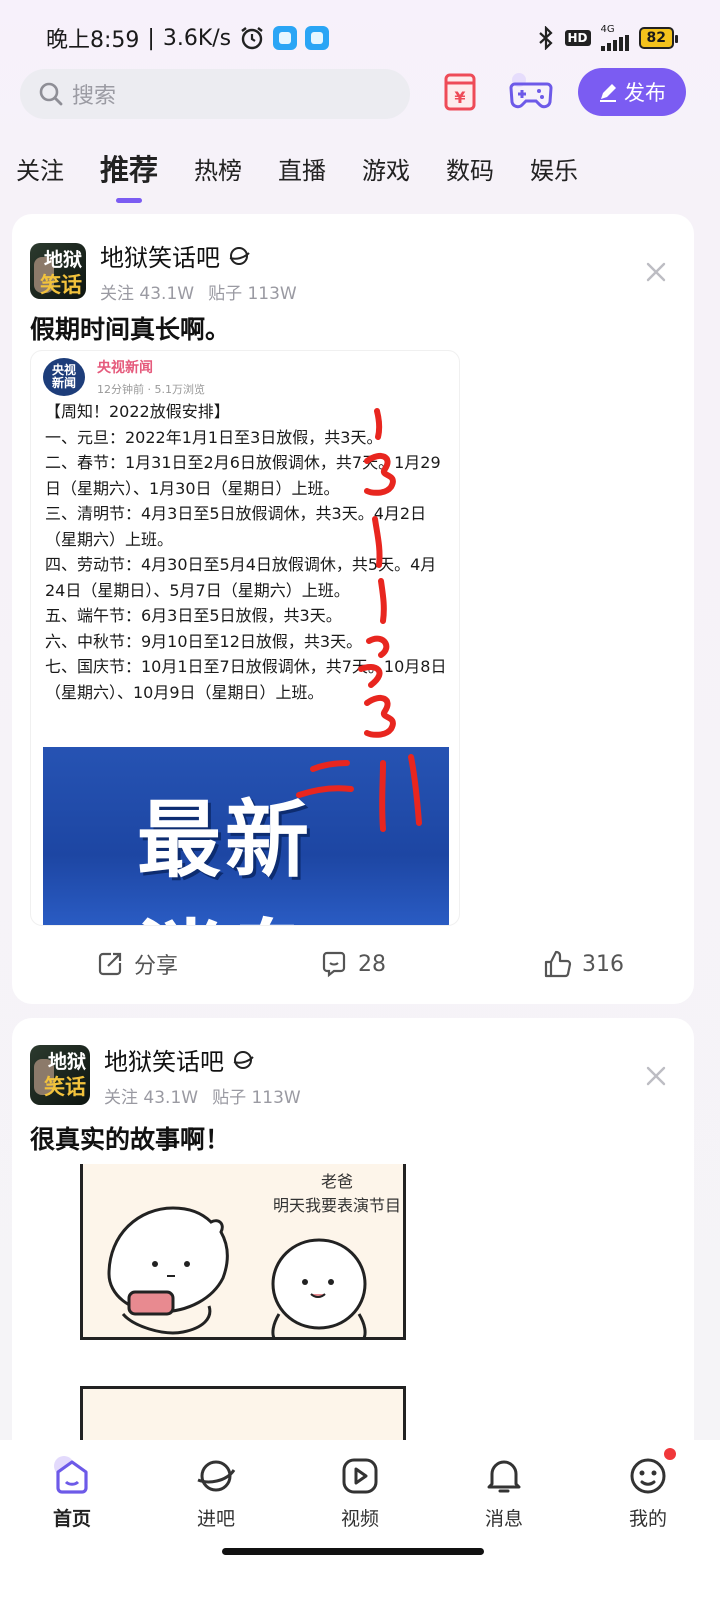 The image size is (720, 1600). Describe the element at coordinates (545, 38) in the screenshot. I see `bluetooth-icon` at that location.